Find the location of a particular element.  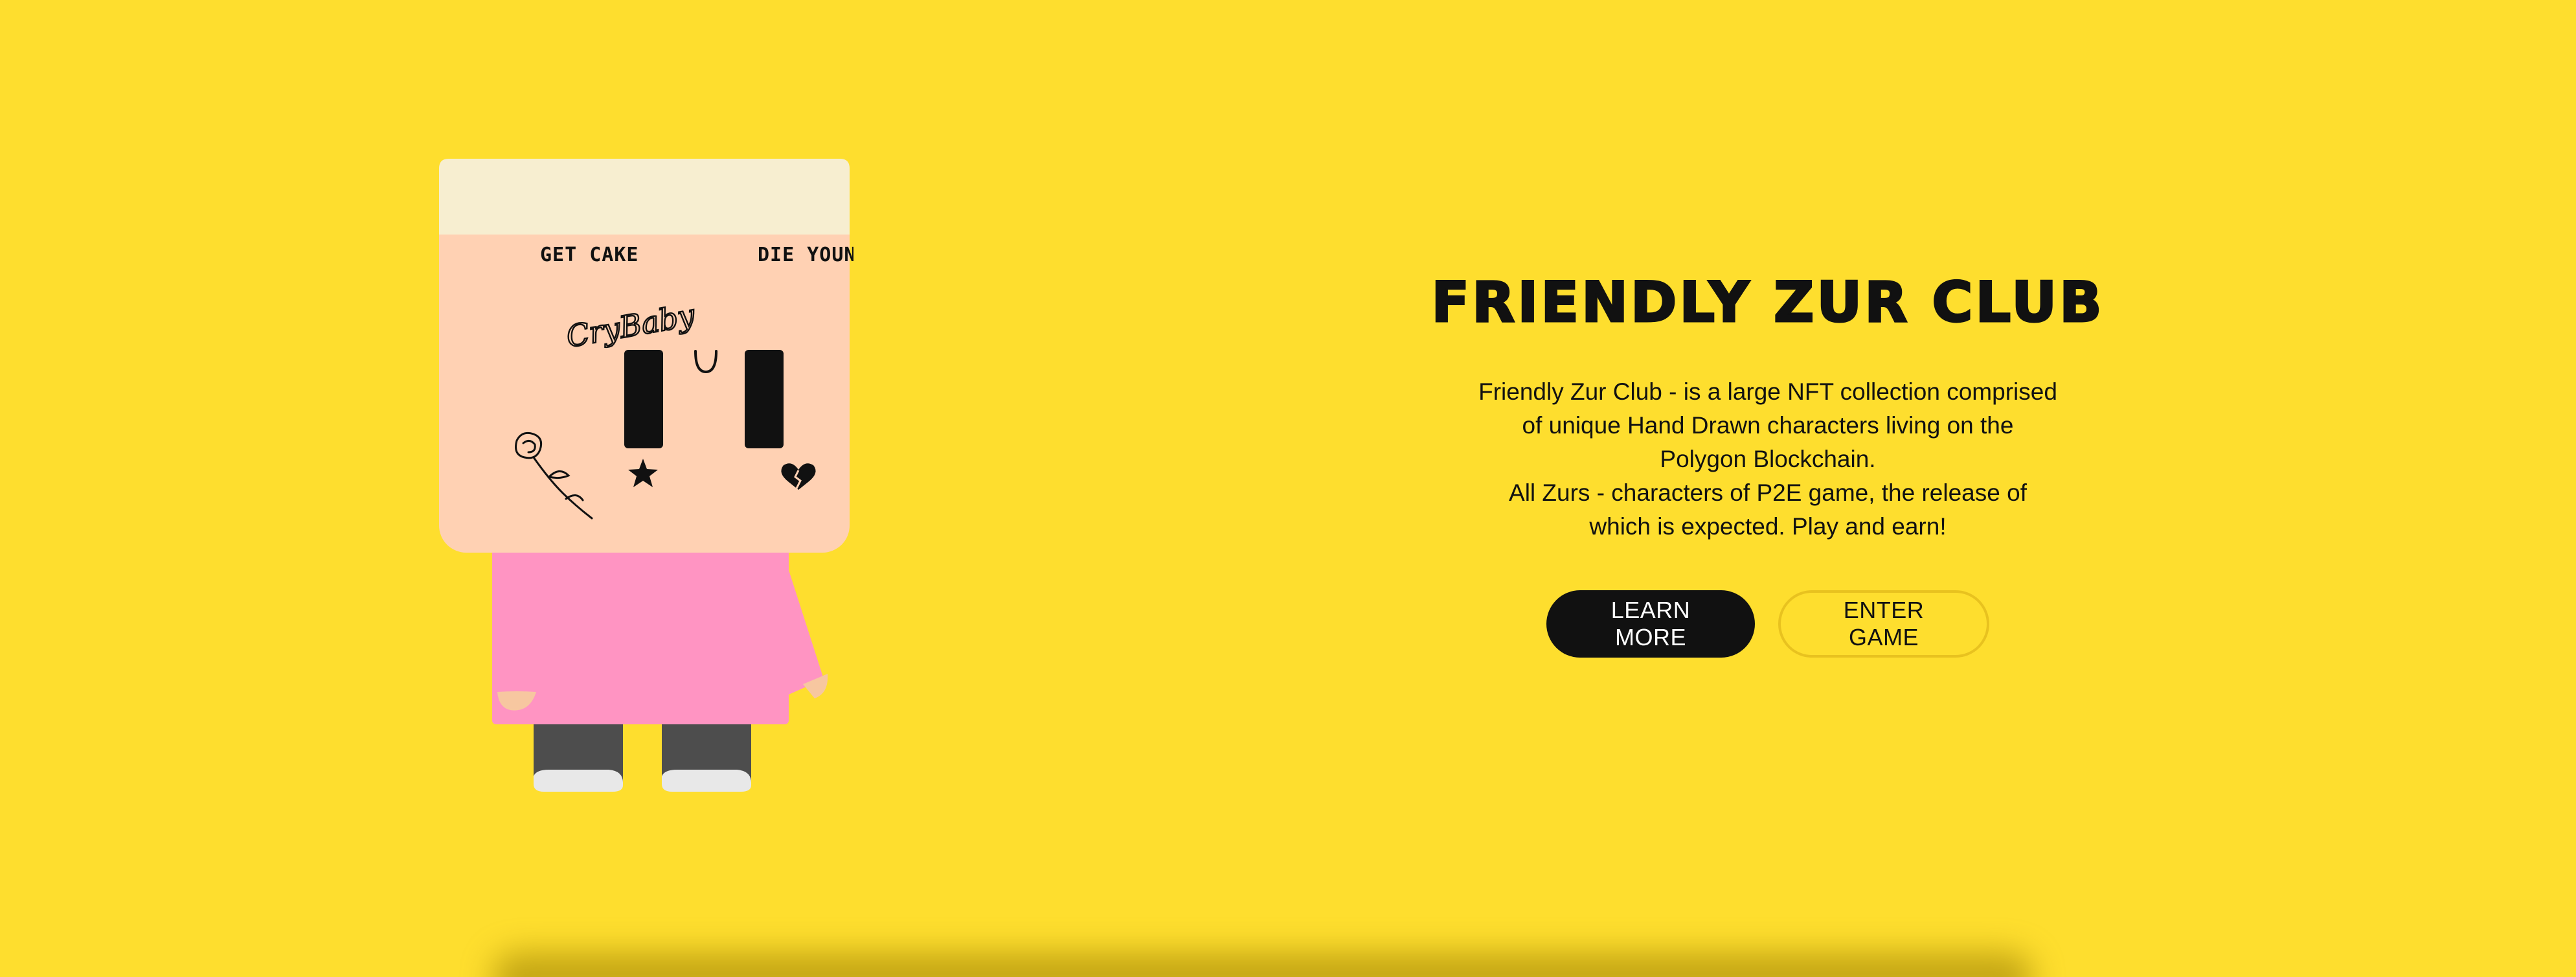

zur-character-illustration: GET CAKE DIE YOUNG CryBaby is located at coordinates (646, 482).